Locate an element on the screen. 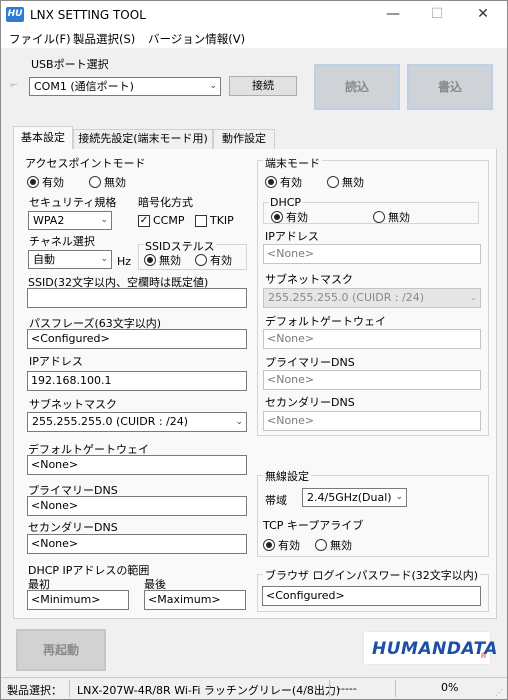 This screenshot has width=508, height=700. browser-password-label: ブラウザ ログインパスワード(32文字以内) is located at coordinates (372, 575).